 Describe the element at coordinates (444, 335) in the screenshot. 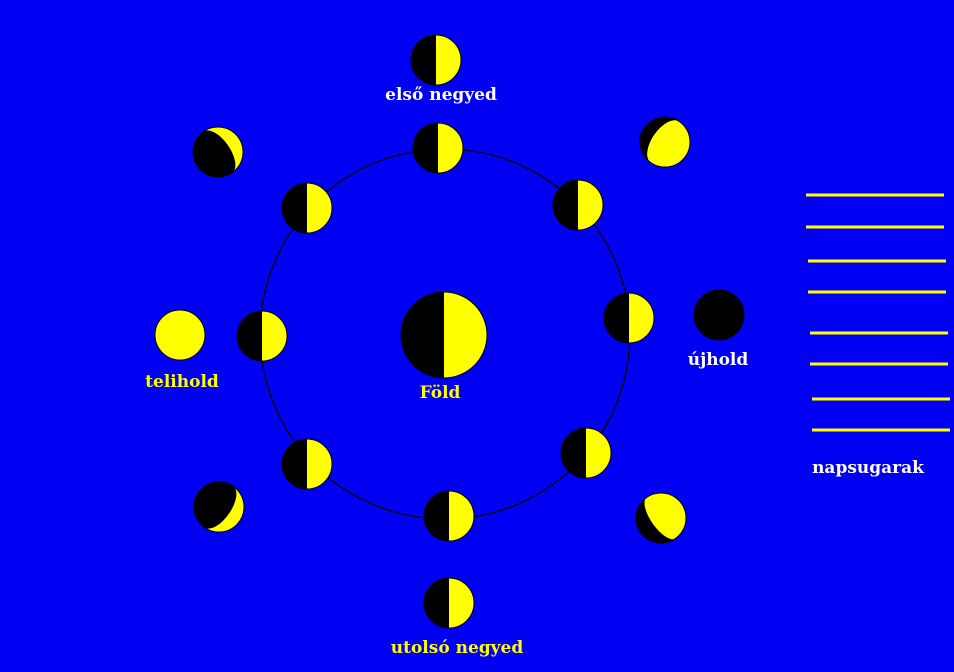

I see `earth-globe` at that location.